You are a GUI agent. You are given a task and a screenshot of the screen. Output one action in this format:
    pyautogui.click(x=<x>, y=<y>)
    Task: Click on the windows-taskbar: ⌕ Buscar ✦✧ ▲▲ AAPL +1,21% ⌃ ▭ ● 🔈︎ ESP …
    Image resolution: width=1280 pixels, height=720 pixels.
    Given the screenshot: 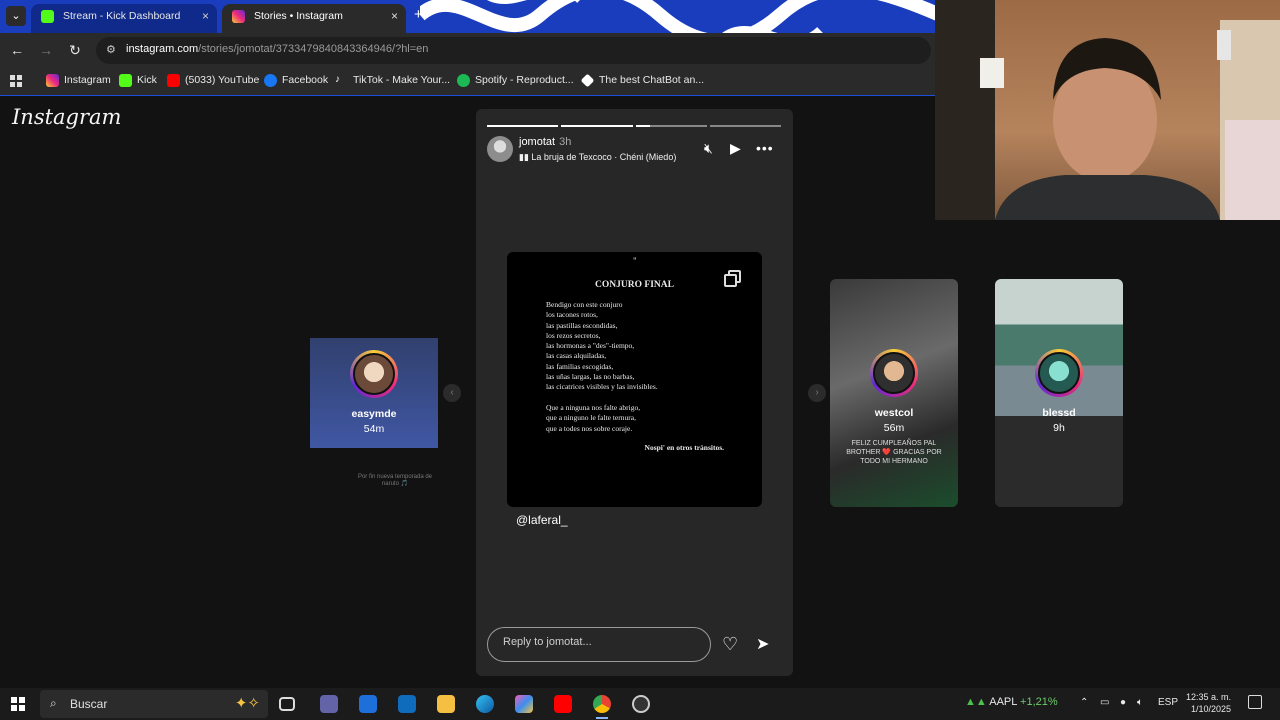 What is the action you would take?
    pyautogui.click(x=640, y=704)
    